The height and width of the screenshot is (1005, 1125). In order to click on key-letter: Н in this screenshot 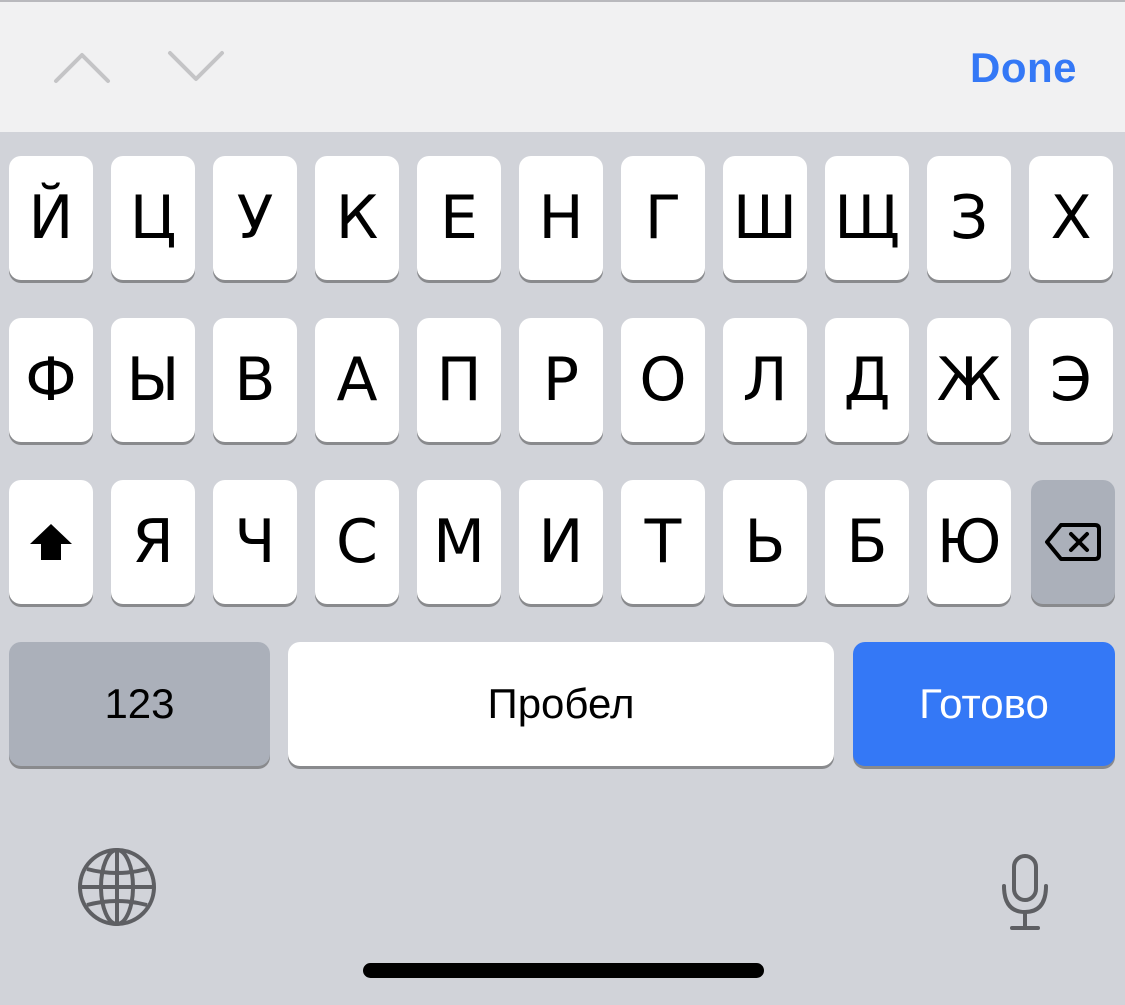, I will do `click(561, 218)`.